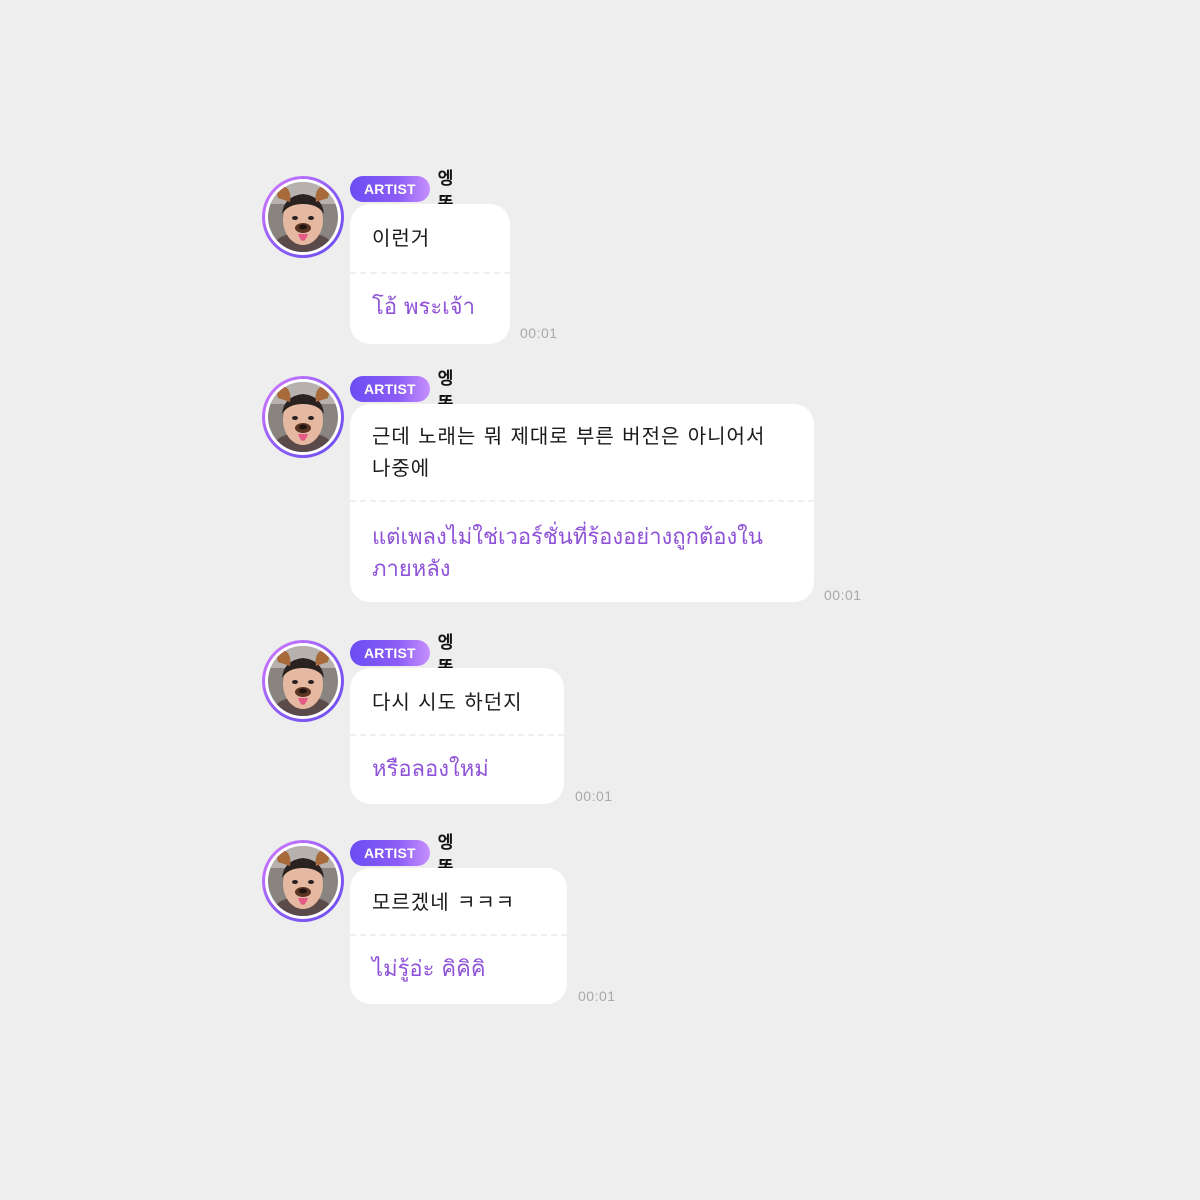 The height and width of the screenshot is (1200, 1200). What do you see at coordinates (423, 307) in the screenshot?
I see `translated-text: โอ้ พระเจ้า` at bounding box center [423, 307].